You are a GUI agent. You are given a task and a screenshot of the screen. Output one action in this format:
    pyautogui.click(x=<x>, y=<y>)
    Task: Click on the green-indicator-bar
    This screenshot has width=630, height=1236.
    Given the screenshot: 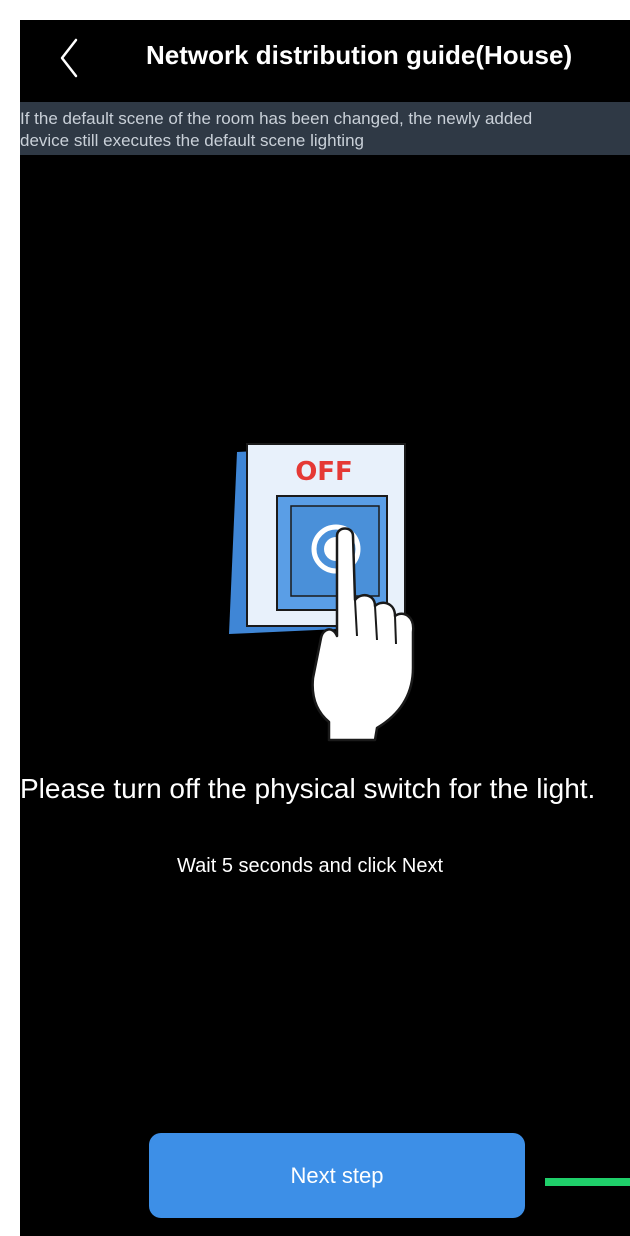 What is the action you would take?
    pyautogui.click(x=587, y=1182)
    